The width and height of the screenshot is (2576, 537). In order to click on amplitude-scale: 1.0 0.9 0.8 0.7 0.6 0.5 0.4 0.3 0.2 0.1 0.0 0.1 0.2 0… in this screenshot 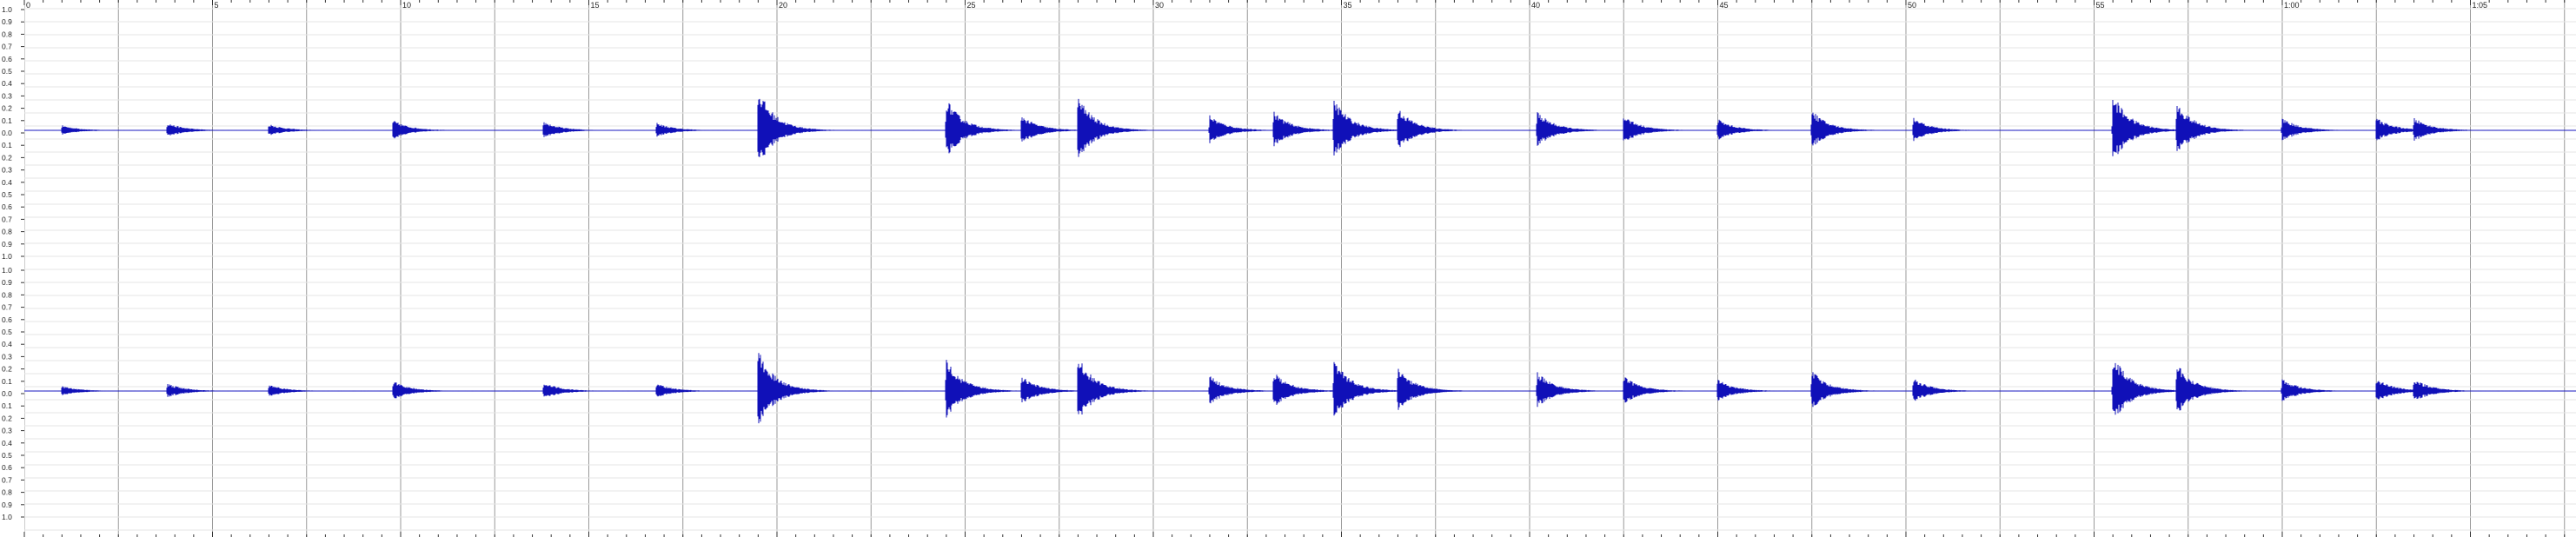, I will do `click(13, 263)`.